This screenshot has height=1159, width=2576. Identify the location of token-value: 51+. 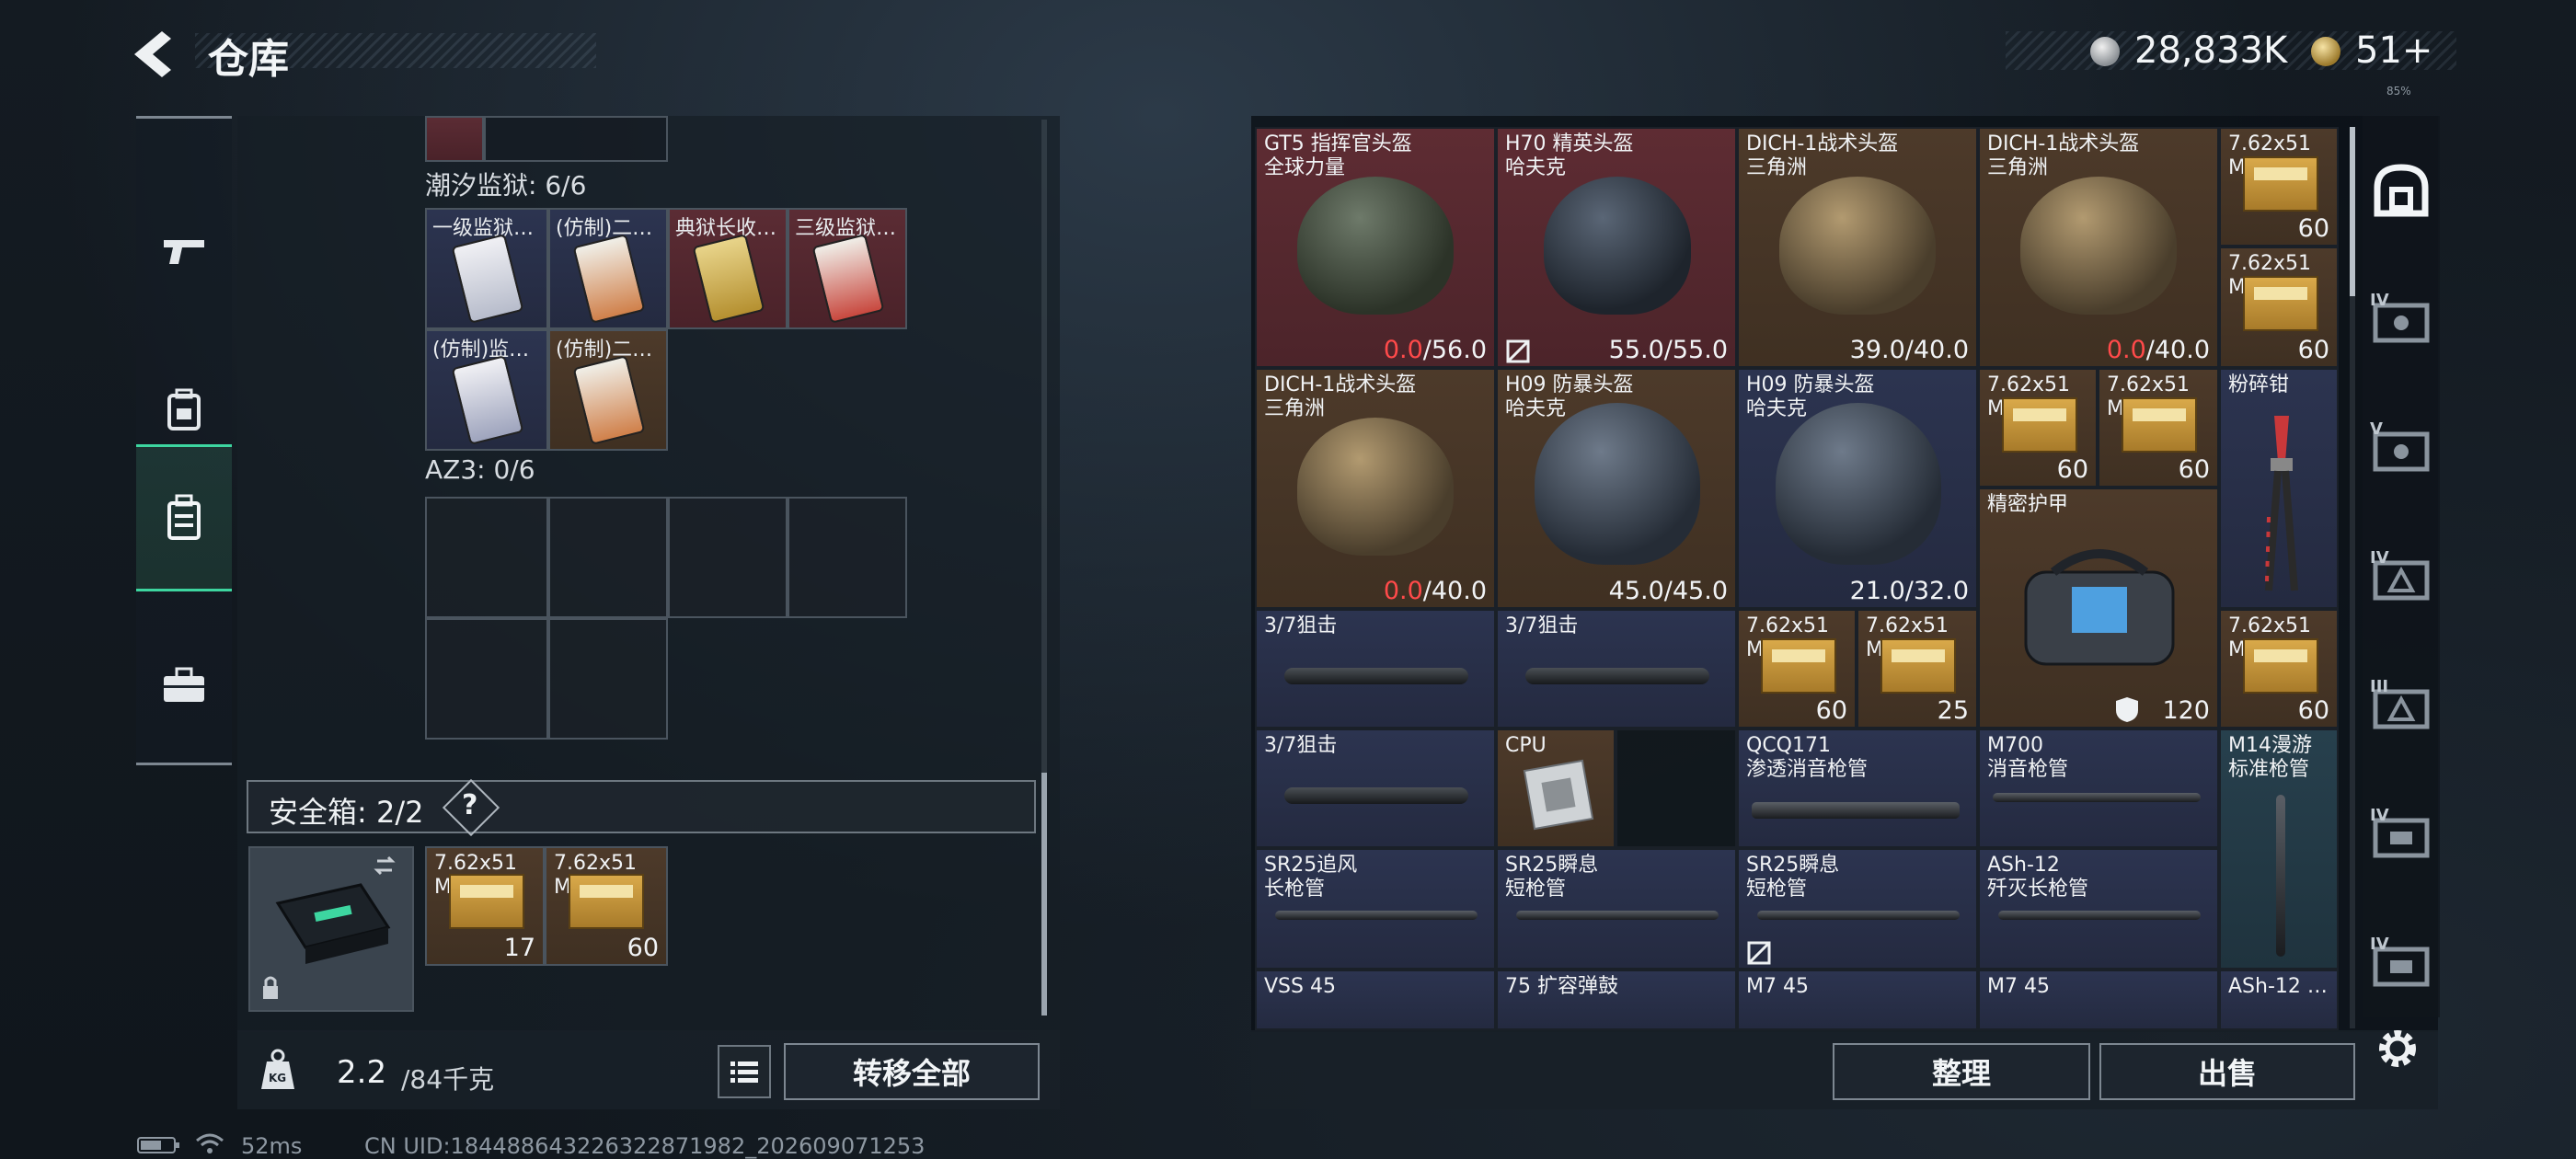
(2393, 50).